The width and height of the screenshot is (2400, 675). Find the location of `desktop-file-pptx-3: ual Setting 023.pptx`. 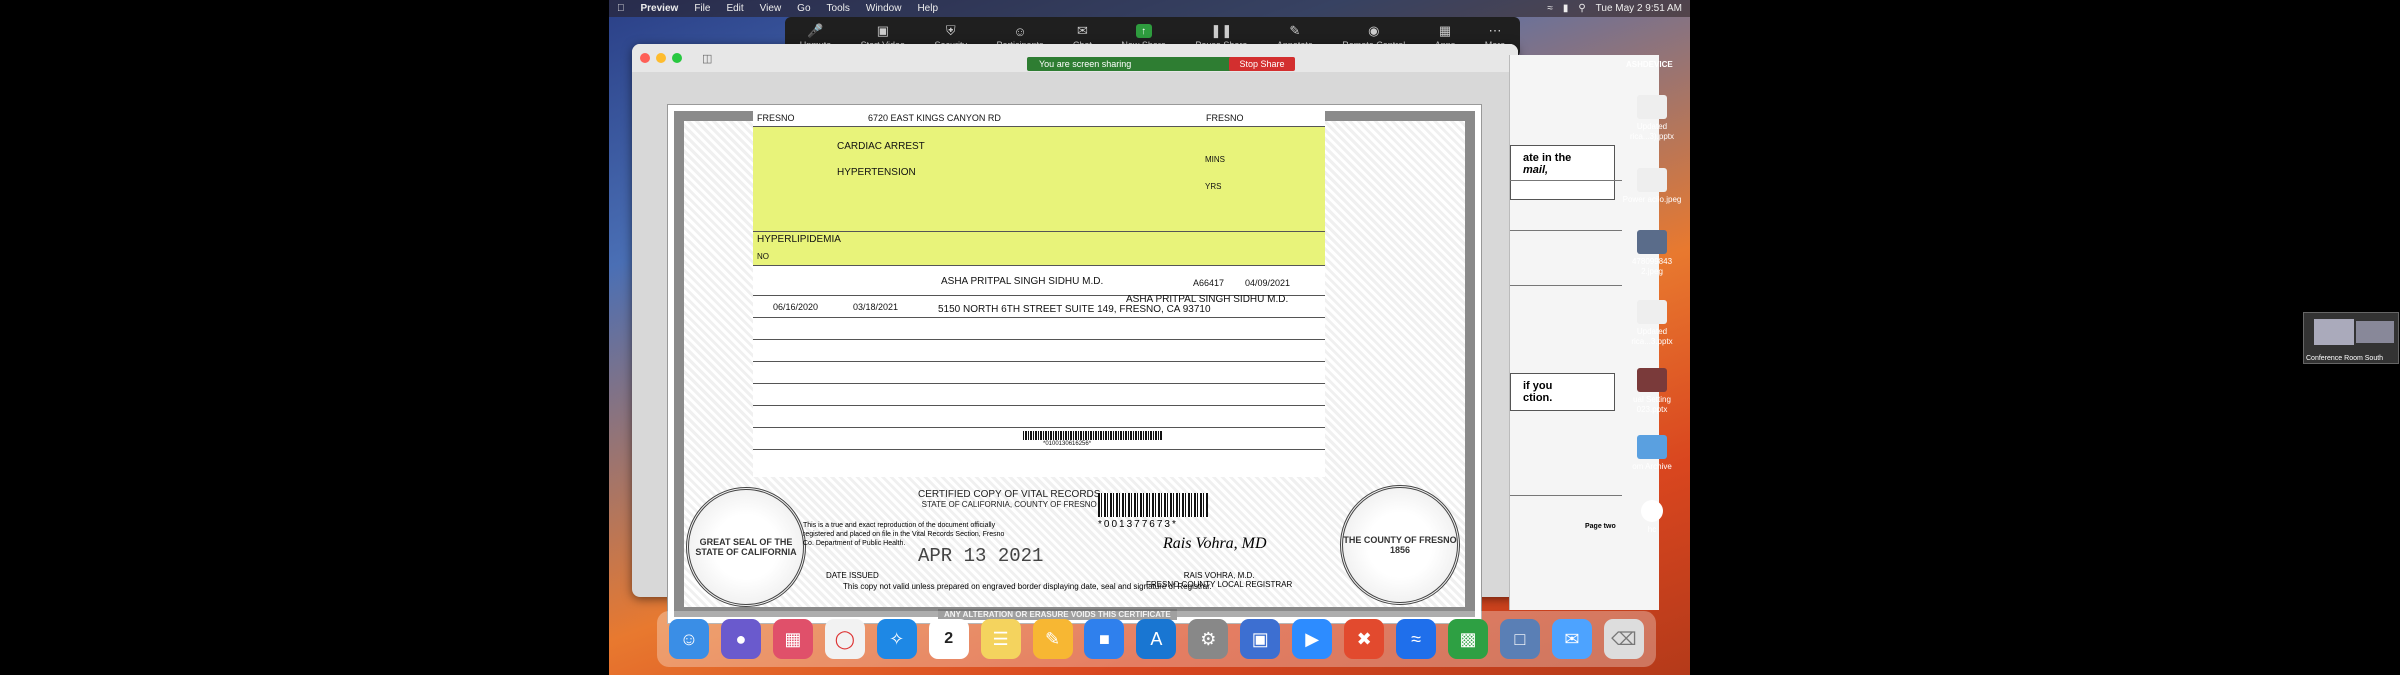

desktop-file-pptx-3: ual Setting 023.pptx is located at coordinates (1652, 391).